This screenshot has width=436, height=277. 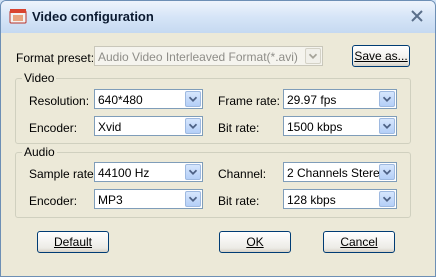 I want to click on audio-bit-rate-label: Bit rate:, so click(x=239, y=201).